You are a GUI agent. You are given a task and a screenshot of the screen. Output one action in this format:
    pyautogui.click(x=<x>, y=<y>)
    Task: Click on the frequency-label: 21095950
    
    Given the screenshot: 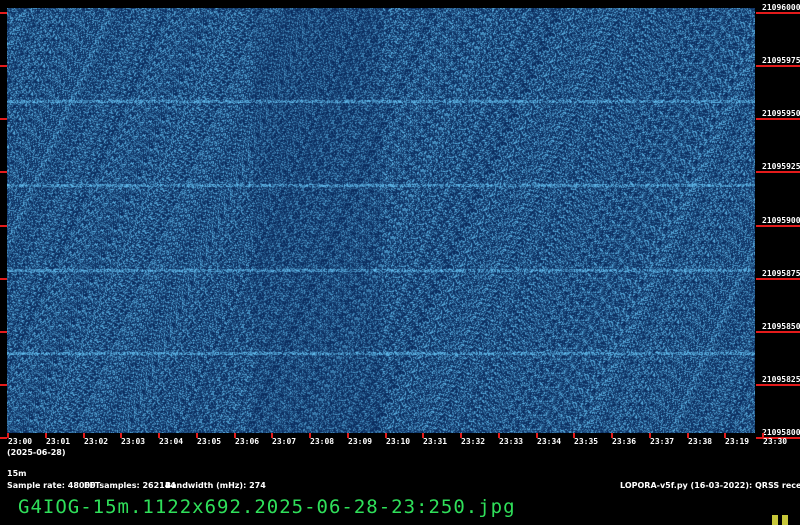 What is the action you would take?
    pyautogui.click(x=781, y=113)
    